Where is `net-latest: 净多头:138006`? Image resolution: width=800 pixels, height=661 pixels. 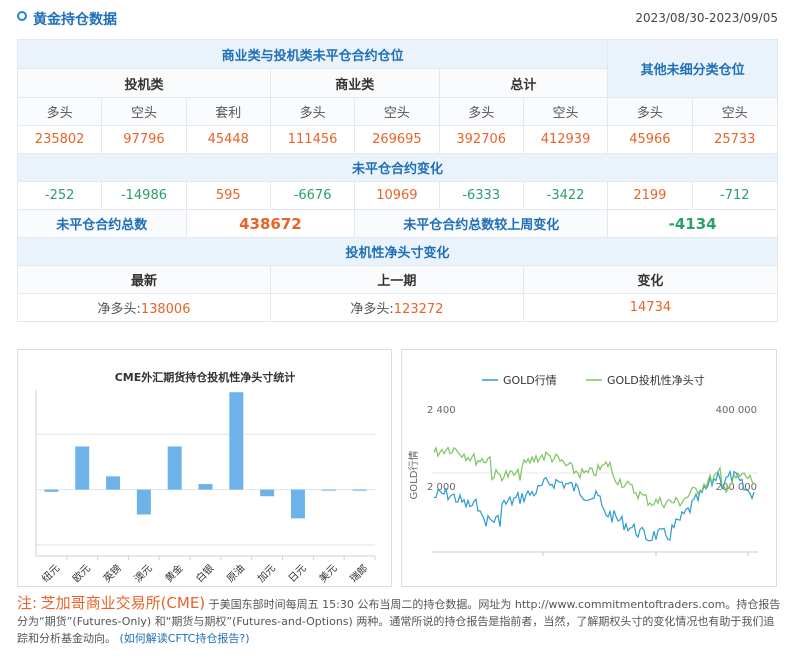 net-latest: 净多头:138006 is located at coordinates (144, 307).